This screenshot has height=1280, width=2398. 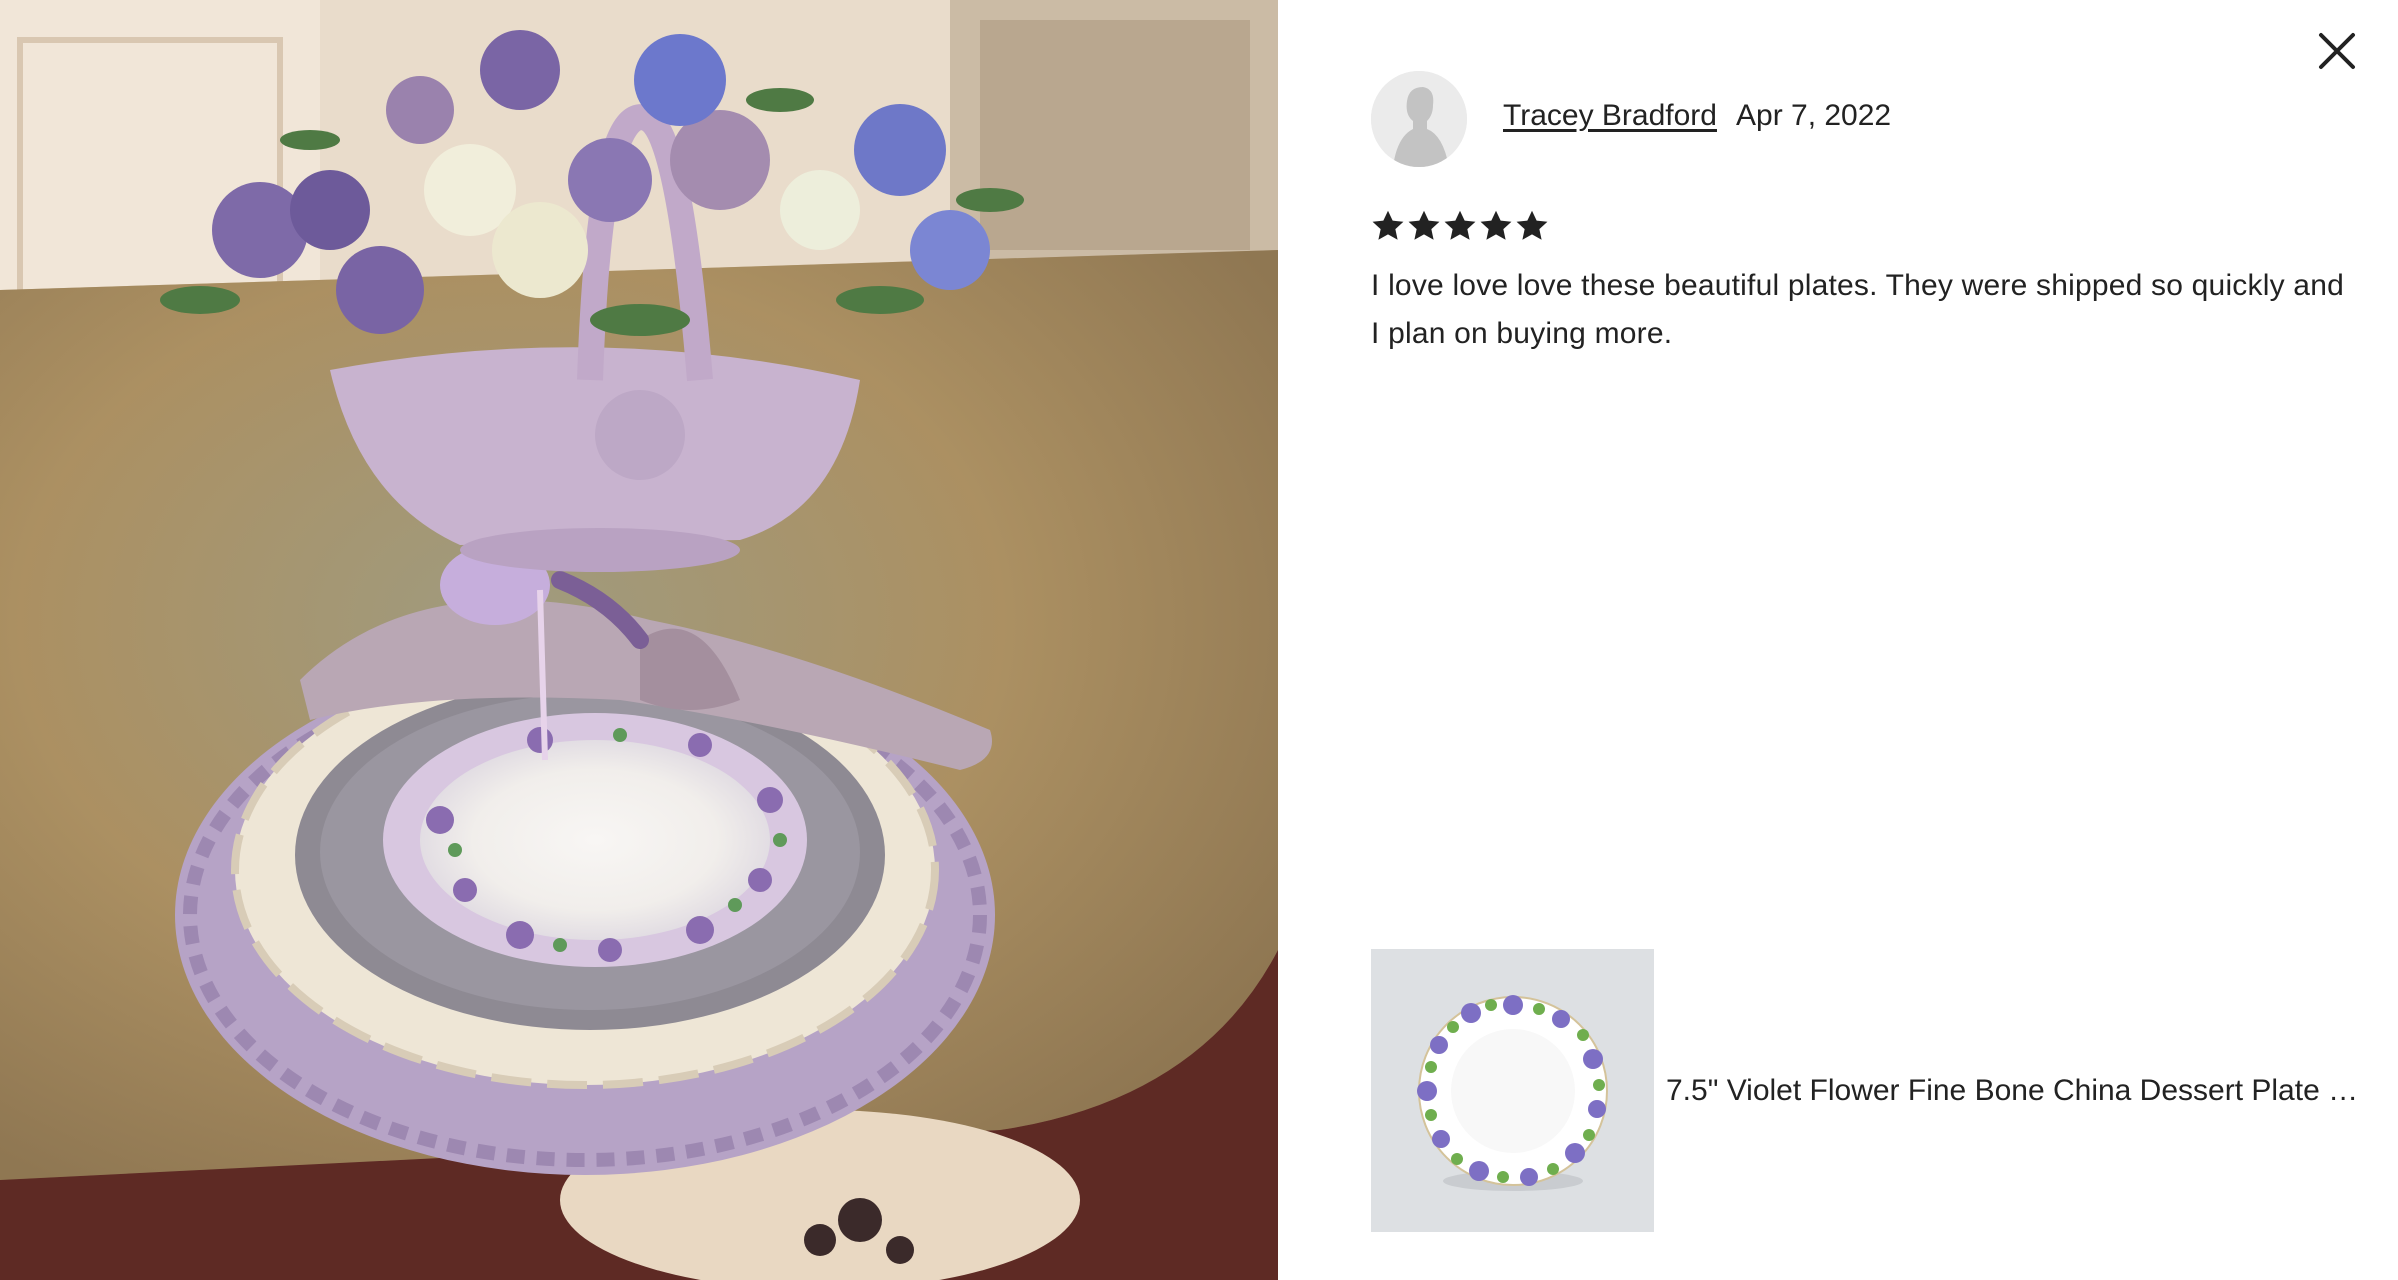 What do you see at coordinates (1610, 116) in the screenshot?
I see `reviewer-name-link: Tracey Bradford` at bounding box center [1610, 116].